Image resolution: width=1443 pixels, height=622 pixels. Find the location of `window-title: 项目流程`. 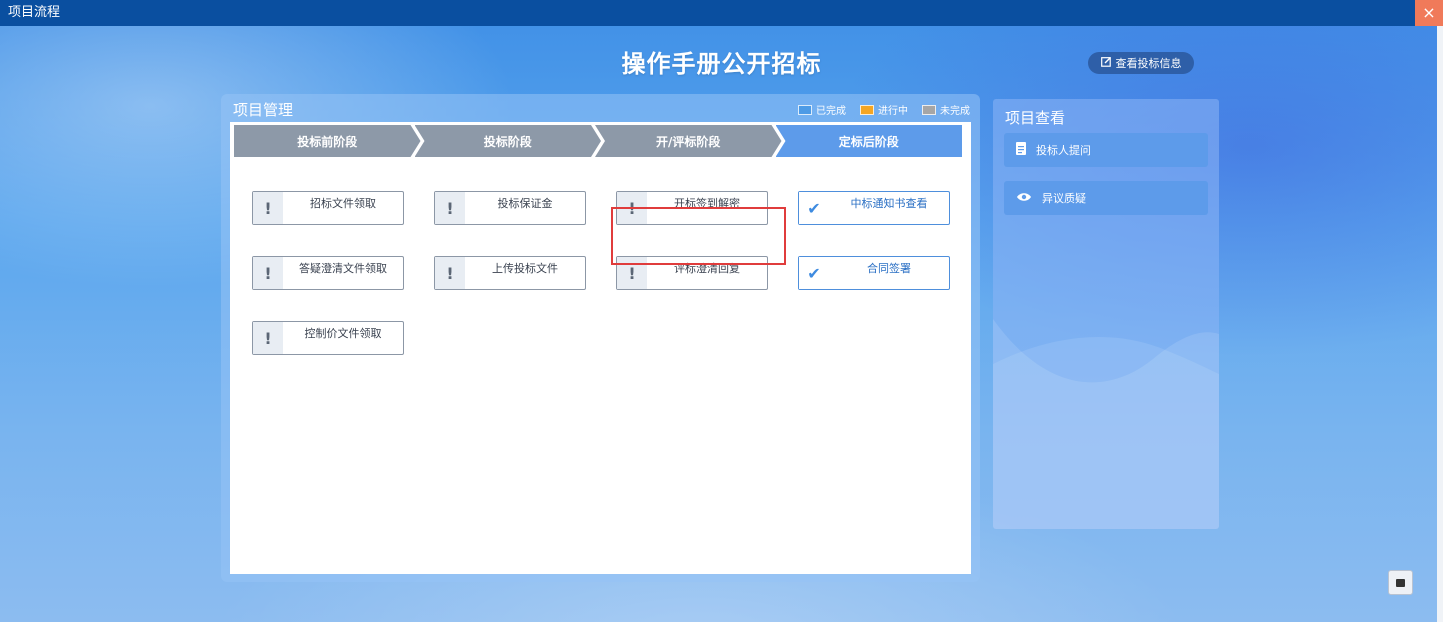

window-title: 项目流程 is located at coordinates (34, 12).